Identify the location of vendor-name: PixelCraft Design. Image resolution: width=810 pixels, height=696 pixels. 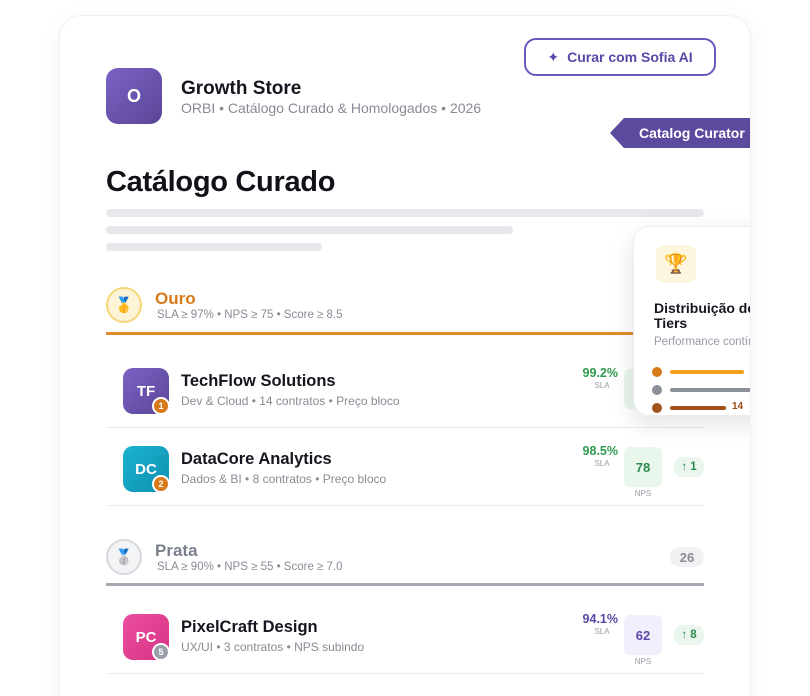
(249, 627).